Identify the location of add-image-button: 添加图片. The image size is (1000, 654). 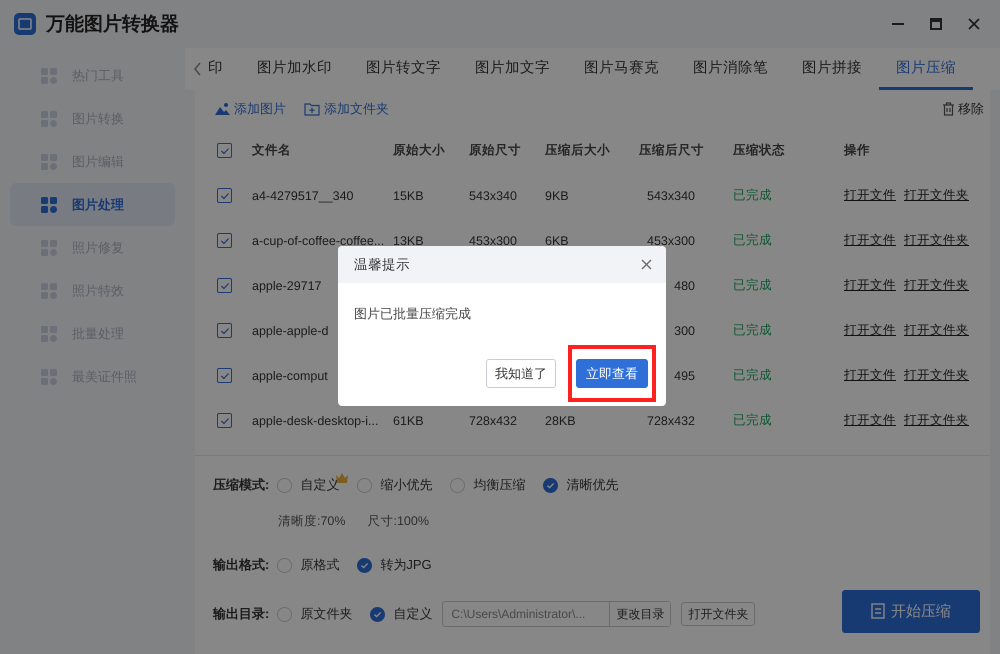
(260, 109).